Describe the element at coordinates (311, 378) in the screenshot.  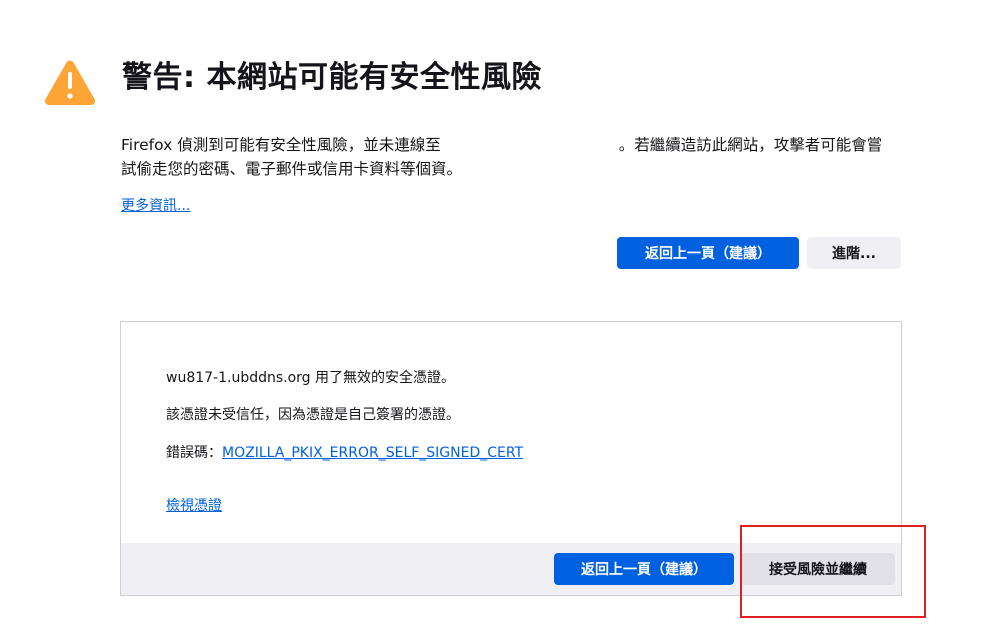
I see `invalid-cert-message: wu817-1.ubddns.org 用了無效的安全憑證。` at that location.